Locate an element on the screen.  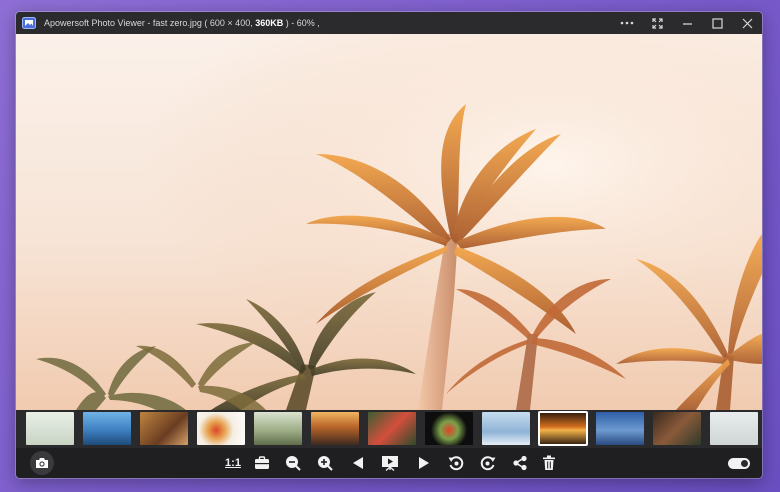
previous-image-button is located at coordinates (358, 463).